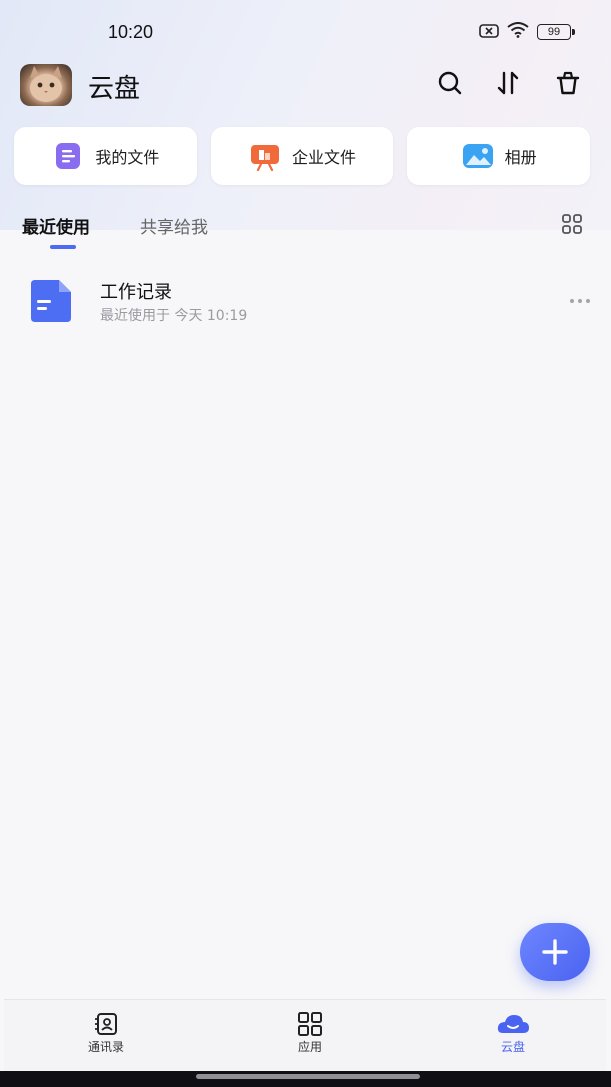 This screenshot has height=1087, width=611. Describe the element at coordinates (512, 1047) in the screenshot. I see `nav-cloud-drive-label: 云盘` at that location.